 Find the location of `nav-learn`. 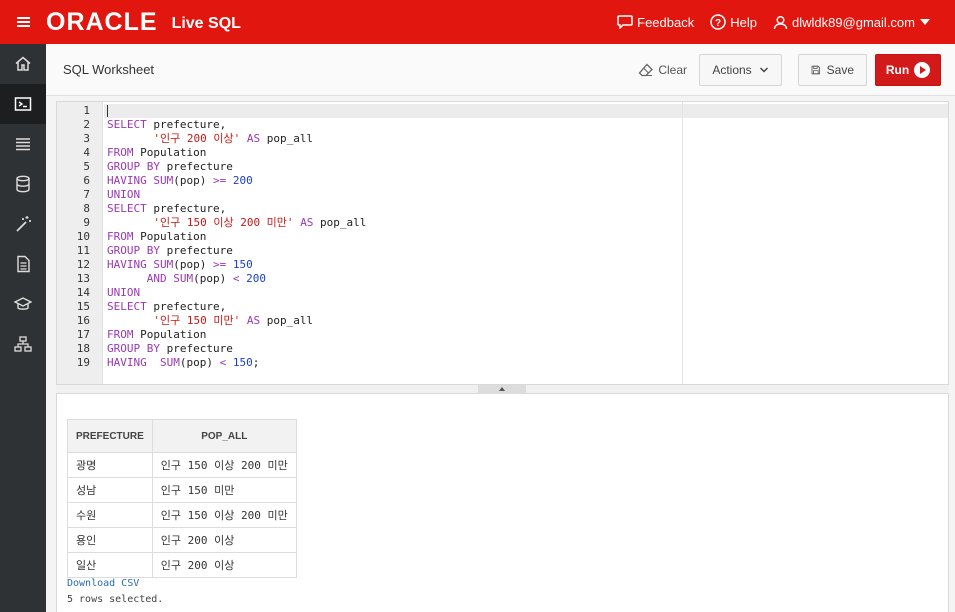

nav-learn is located at coordinates (23, 304).